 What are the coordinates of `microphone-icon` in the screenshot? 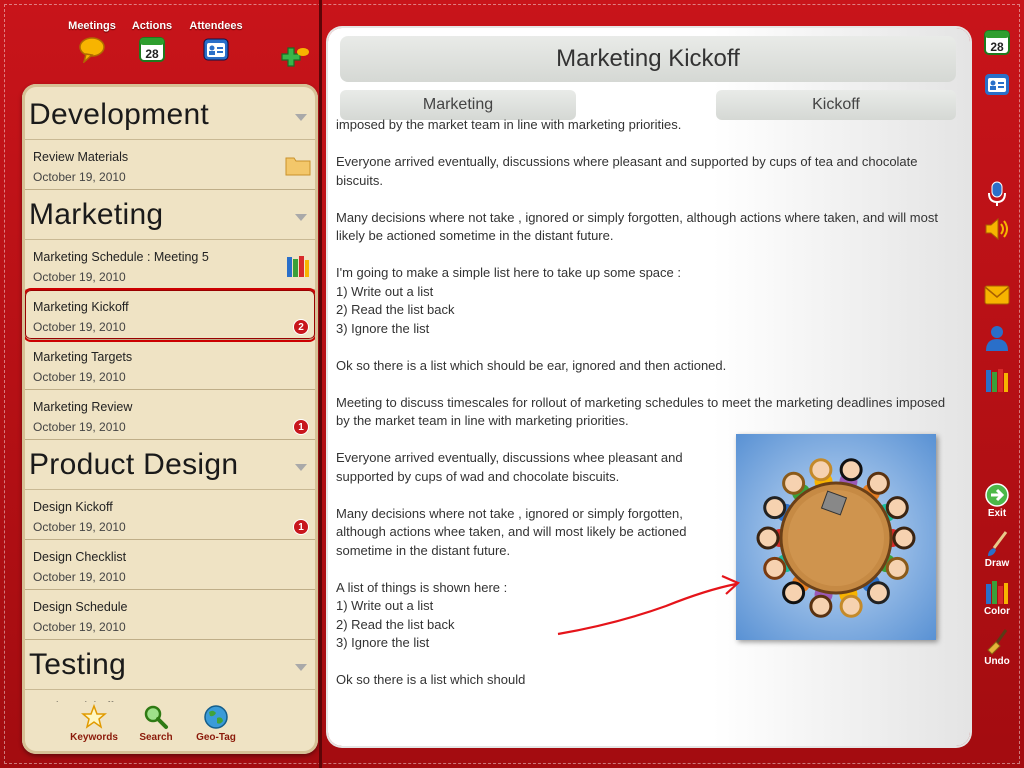 It's located at (997, 193).